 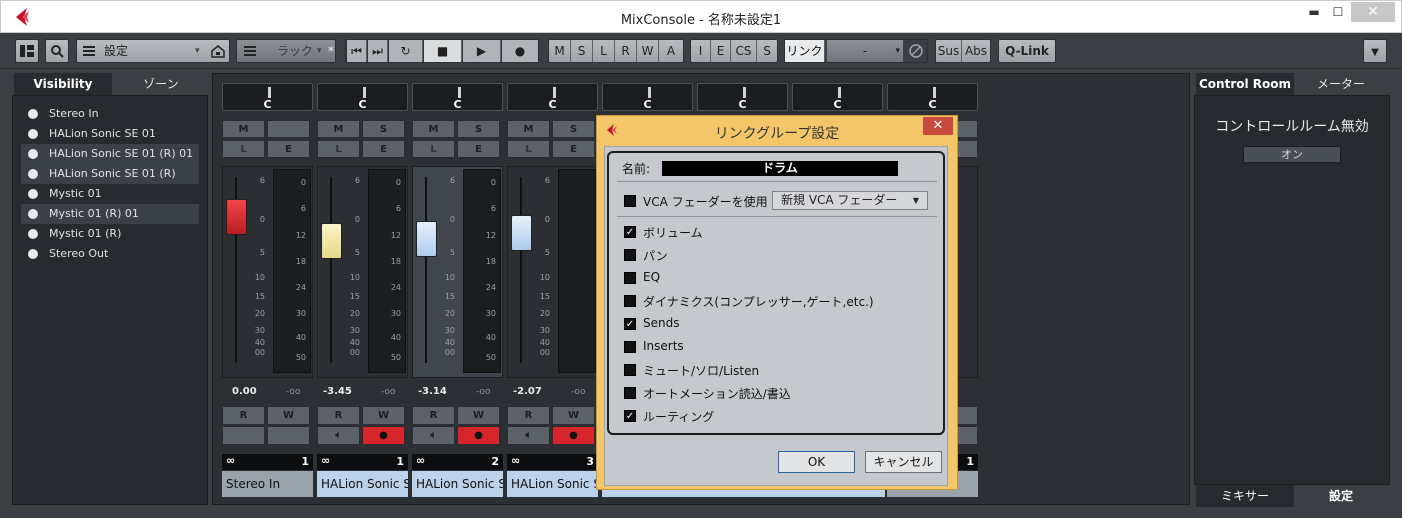 What do you see at coordinates (805, 51) in the screenshot?
I see `link-button: リンク` at bounding box center [805, 51].